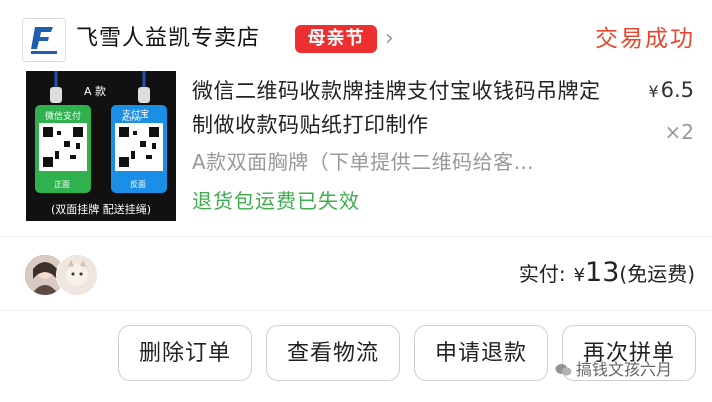  I want to click on paid-amount: 实付: ¥13(免运费), so click(607, 274).